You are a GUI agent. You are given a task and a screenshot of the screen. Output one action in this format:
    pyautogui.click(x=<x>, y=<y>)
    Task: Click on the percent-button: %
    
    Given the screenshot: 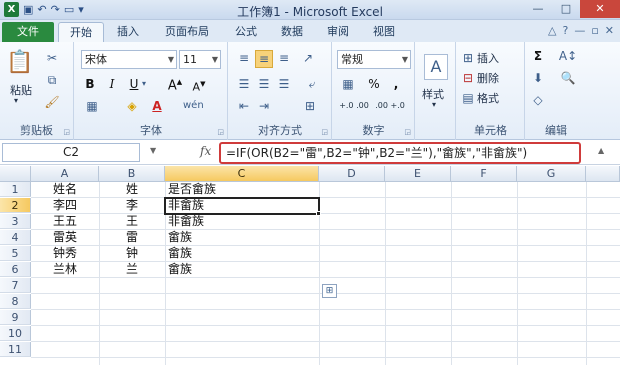 What is the action you would take?
    pyautogui.click(x=374, y=84)
    